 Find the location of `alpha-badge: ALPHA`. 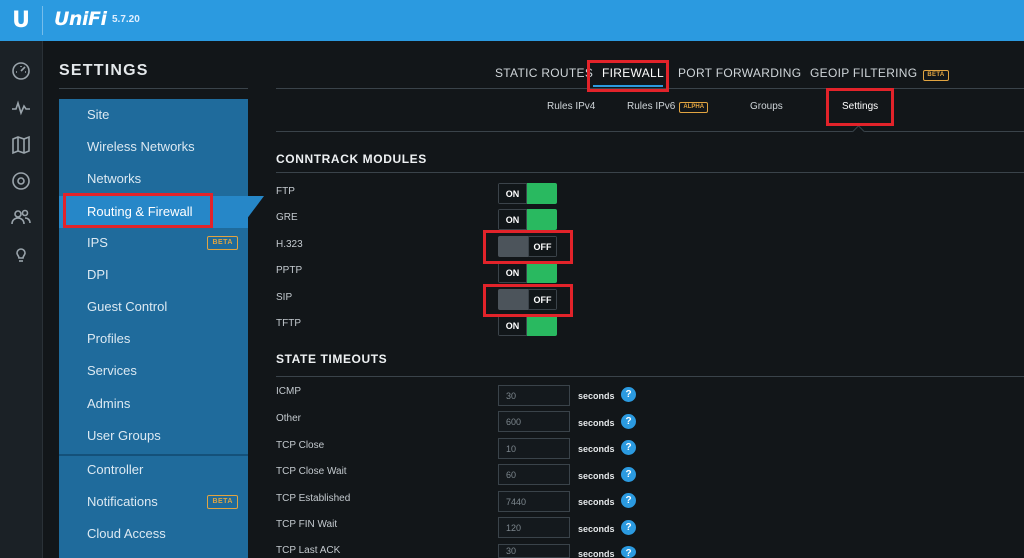

alpha-badge: ALPHA is located at coordinates (694, 107).